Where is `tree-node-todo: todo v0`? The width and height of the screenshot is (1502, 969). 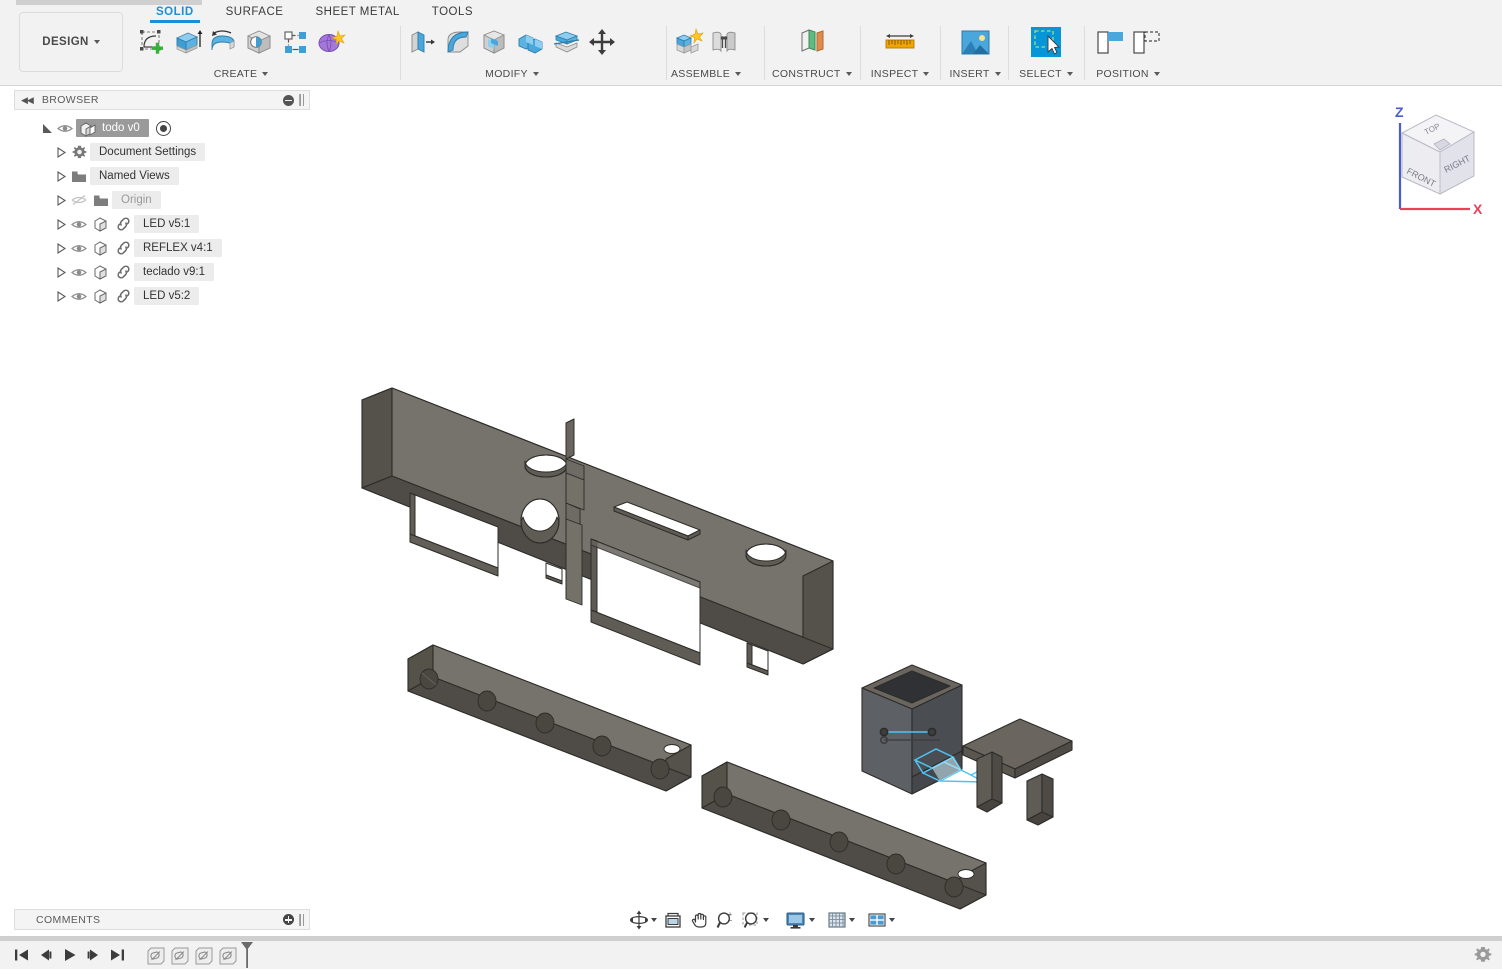
tree-node-todo: todo v0 is located at coordinates (162, 128).